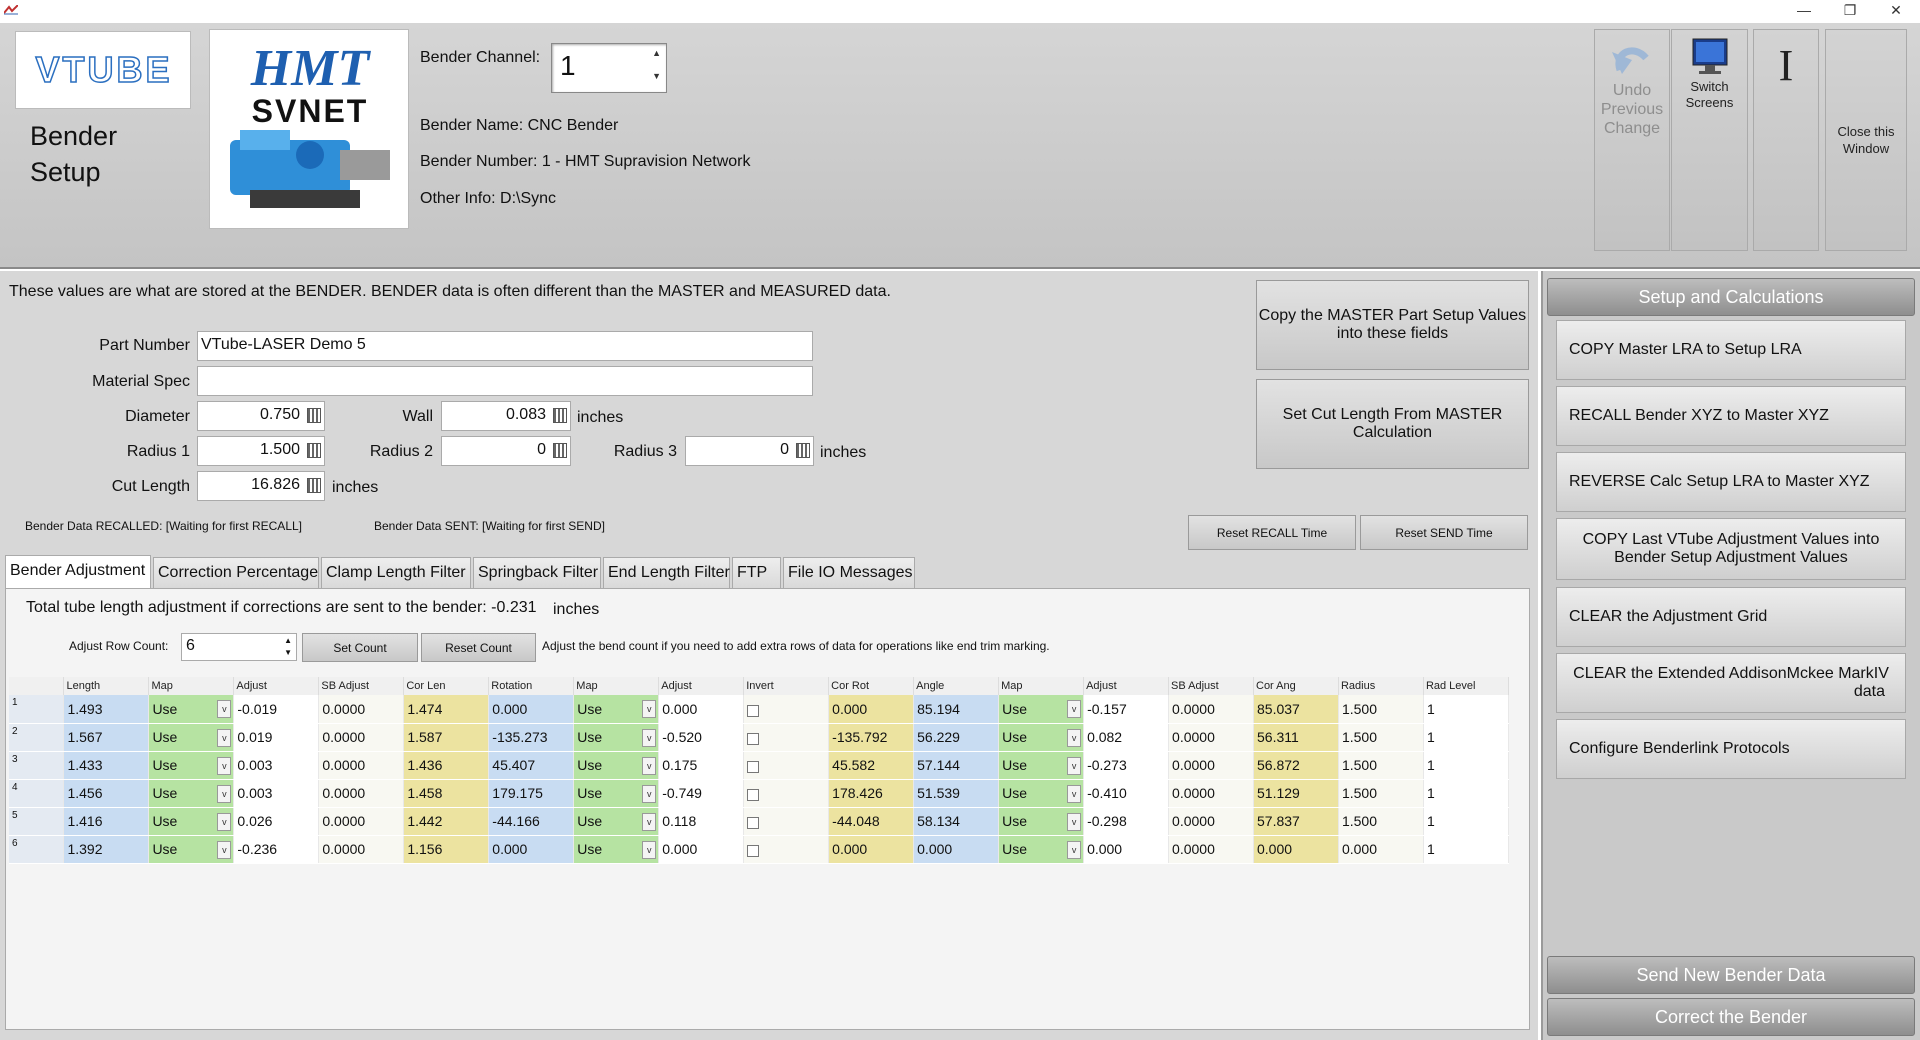  Describe the element at coordinates (956, 793) in the screenshot. I see `angle-cell: 51.539` at that location.